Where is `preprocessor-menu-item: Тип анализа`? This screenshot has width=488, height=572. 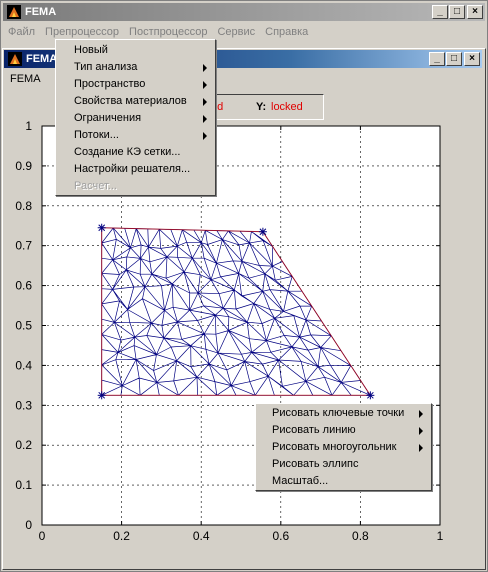 preprocessor-menu-item: Тип анализа is located at coordinates (135, 67).